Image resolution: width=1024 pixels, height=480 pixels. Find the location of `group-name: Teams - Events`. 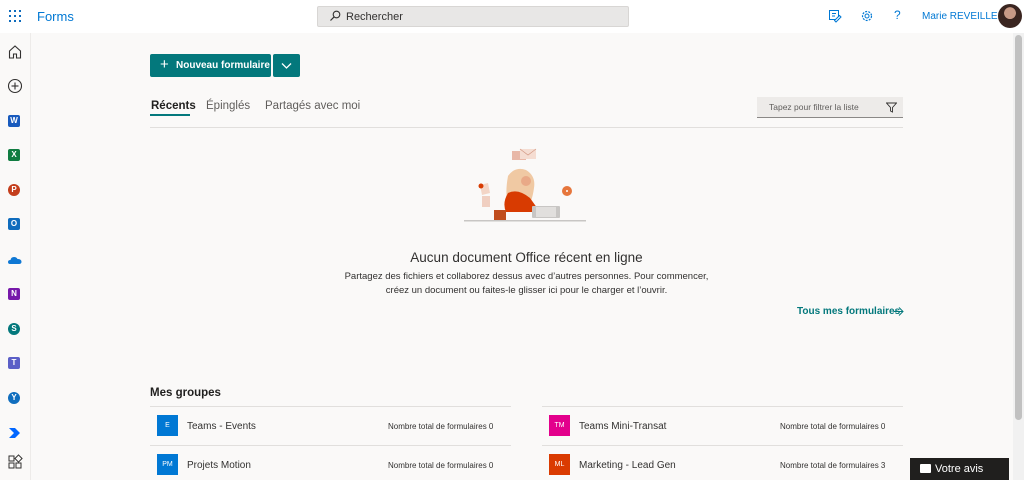

group-name: Teams - Events is located at coordinates (221, 426).